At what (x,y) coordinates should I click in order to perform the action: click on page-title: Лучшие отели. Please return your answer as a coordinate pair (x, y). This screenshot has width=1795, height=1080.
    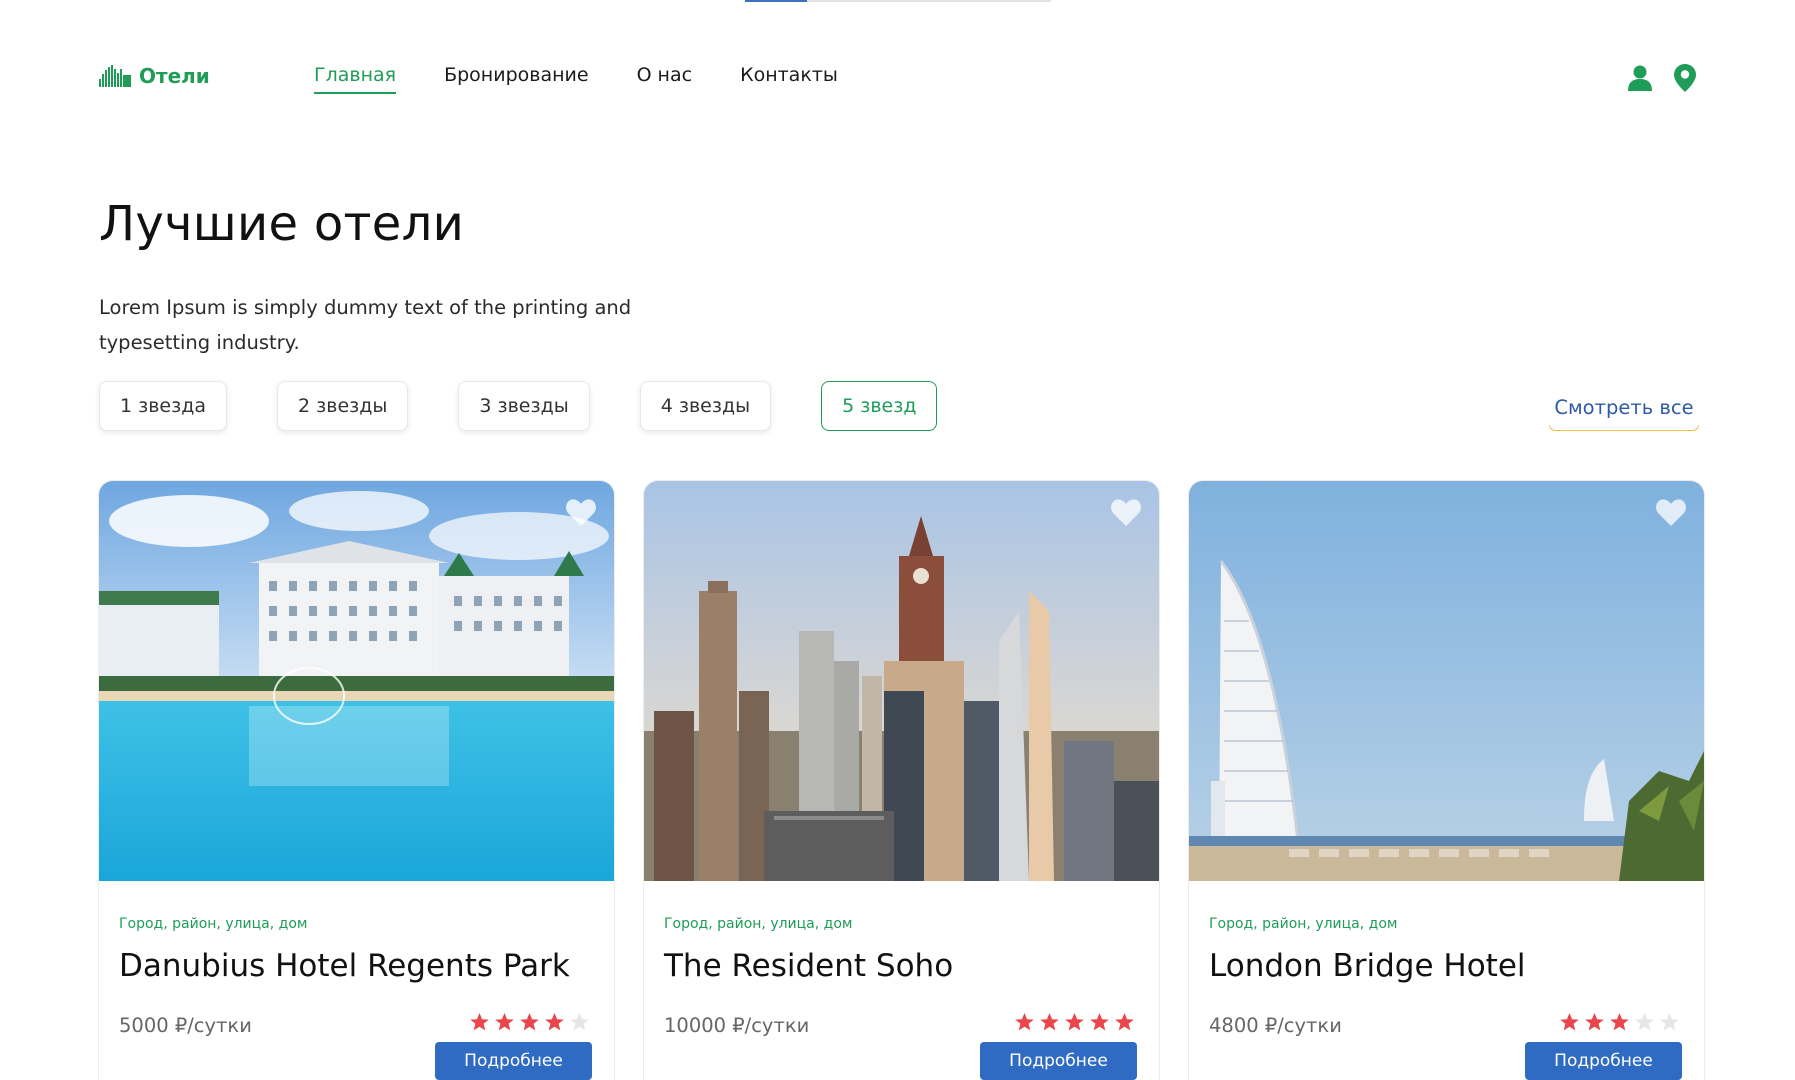
    Looking at the image, I should click on (282, 224).